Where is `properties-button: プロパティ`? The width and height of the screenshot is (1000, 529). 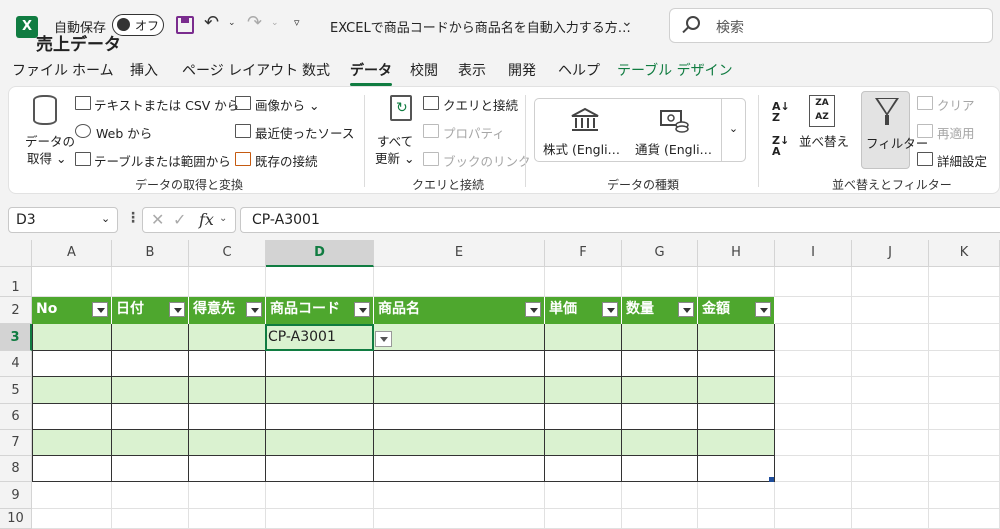
properties-button: プロパティ is located at coordinates (474, 132).